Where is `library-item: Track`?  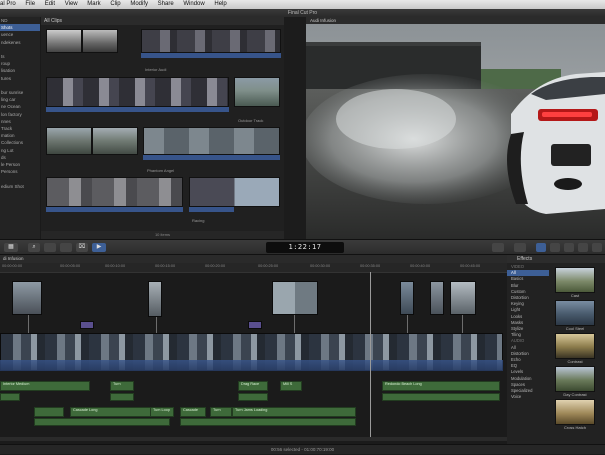 library-item: Track is located at coordinates (20, 128).